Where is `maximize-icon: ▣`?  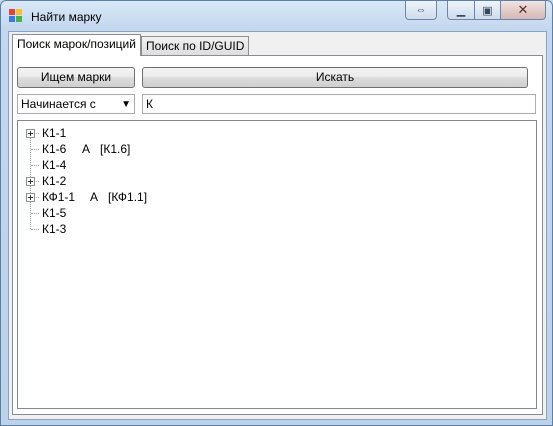 maximize-icon: ▣ is located at coordinates (487, 10).